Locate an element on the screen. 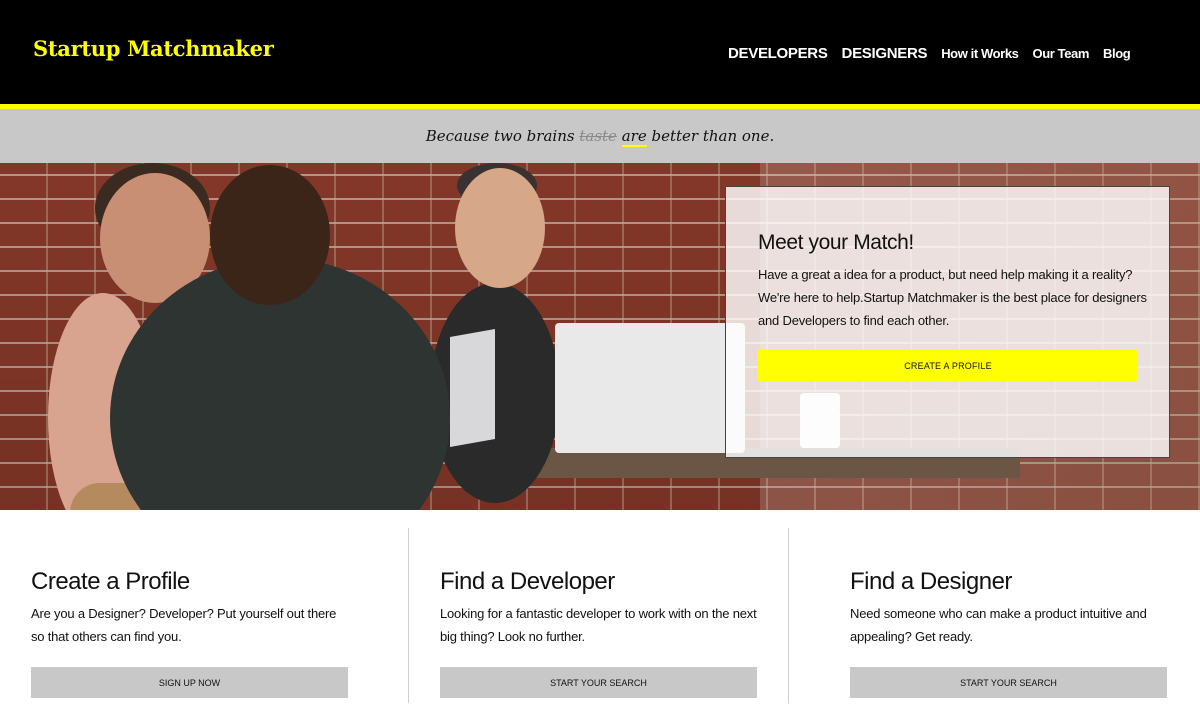 This screenshot has width=1200, height=722. hero-title: Meet your Match! is located at coordinates (836, 242).